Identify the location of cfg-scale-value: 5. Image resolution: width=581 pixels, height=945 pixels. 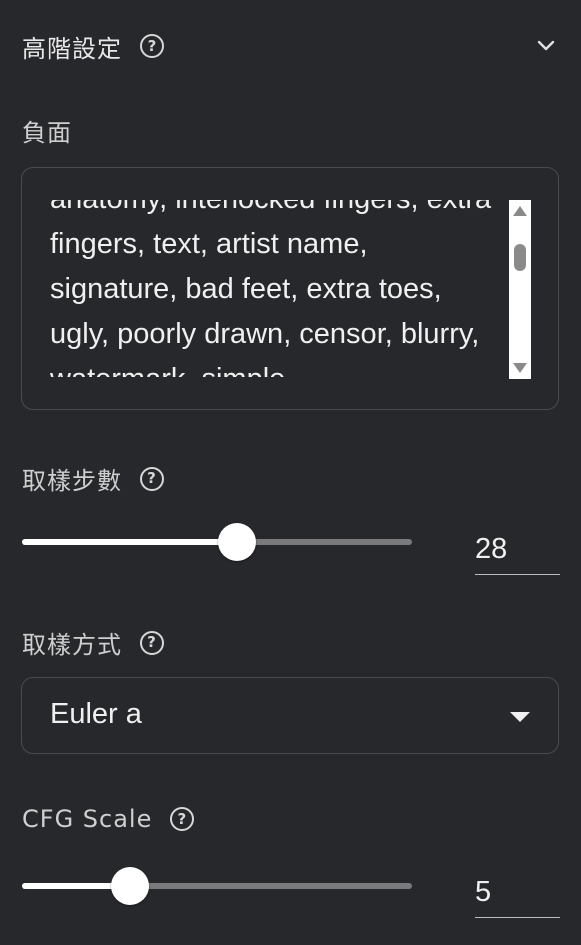
(483, 892).